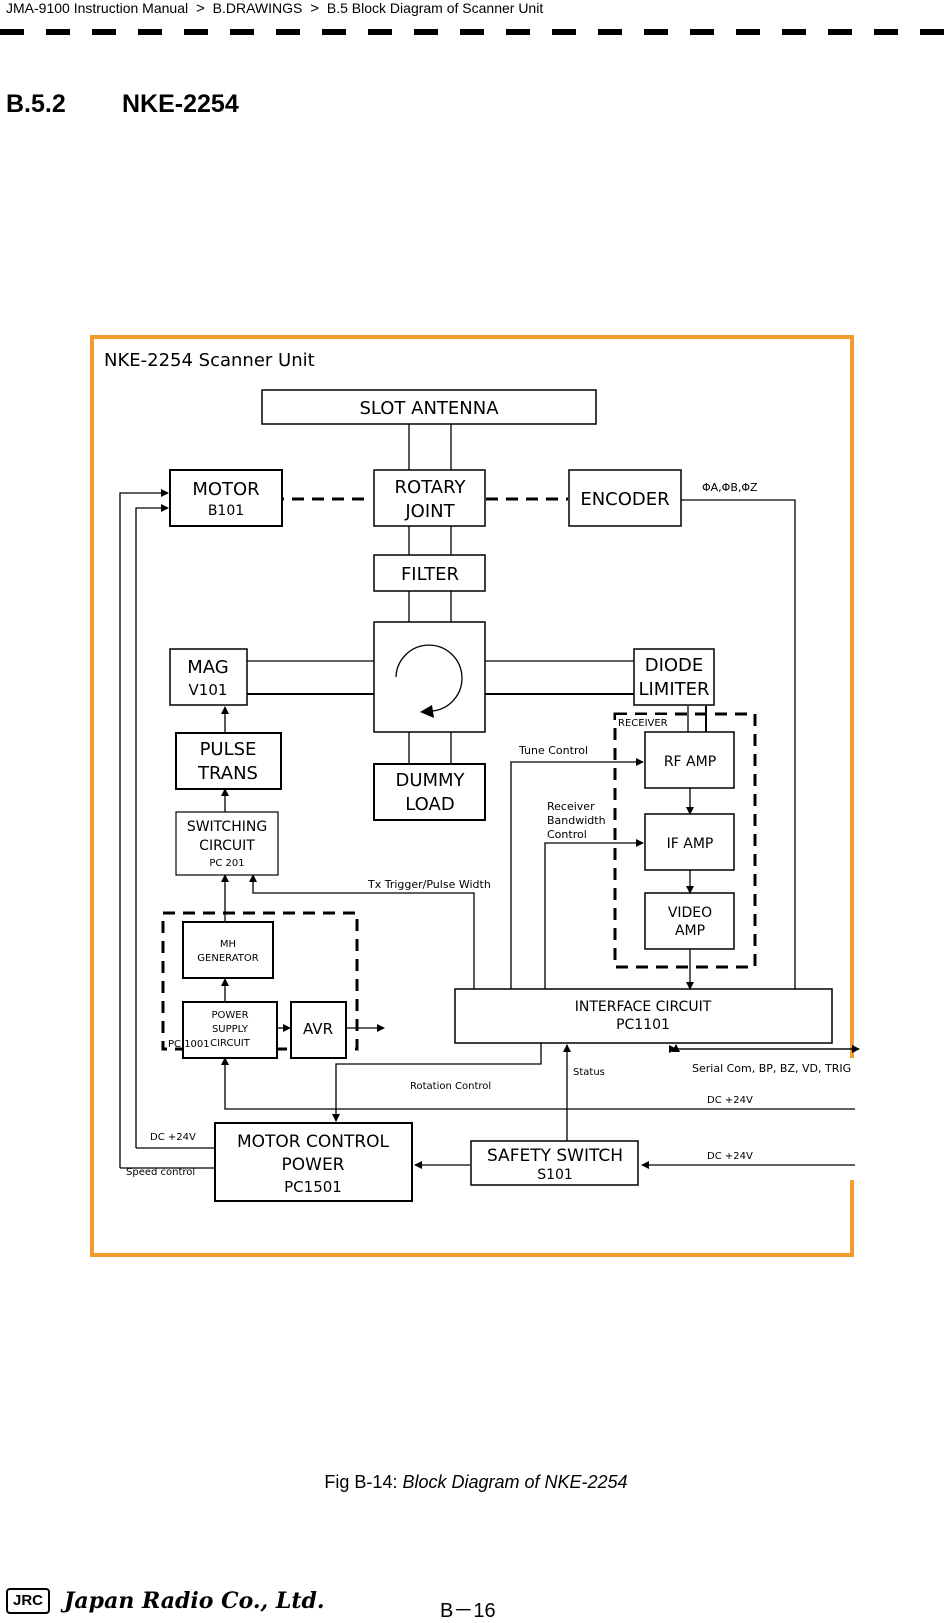 This screenshot has height=1623, width=952. What do you see at coordinates (429, 408) in the screenshot?
I see `slot-antenna-label: SLOT ANTENNA` at bounding box center [429, 408].